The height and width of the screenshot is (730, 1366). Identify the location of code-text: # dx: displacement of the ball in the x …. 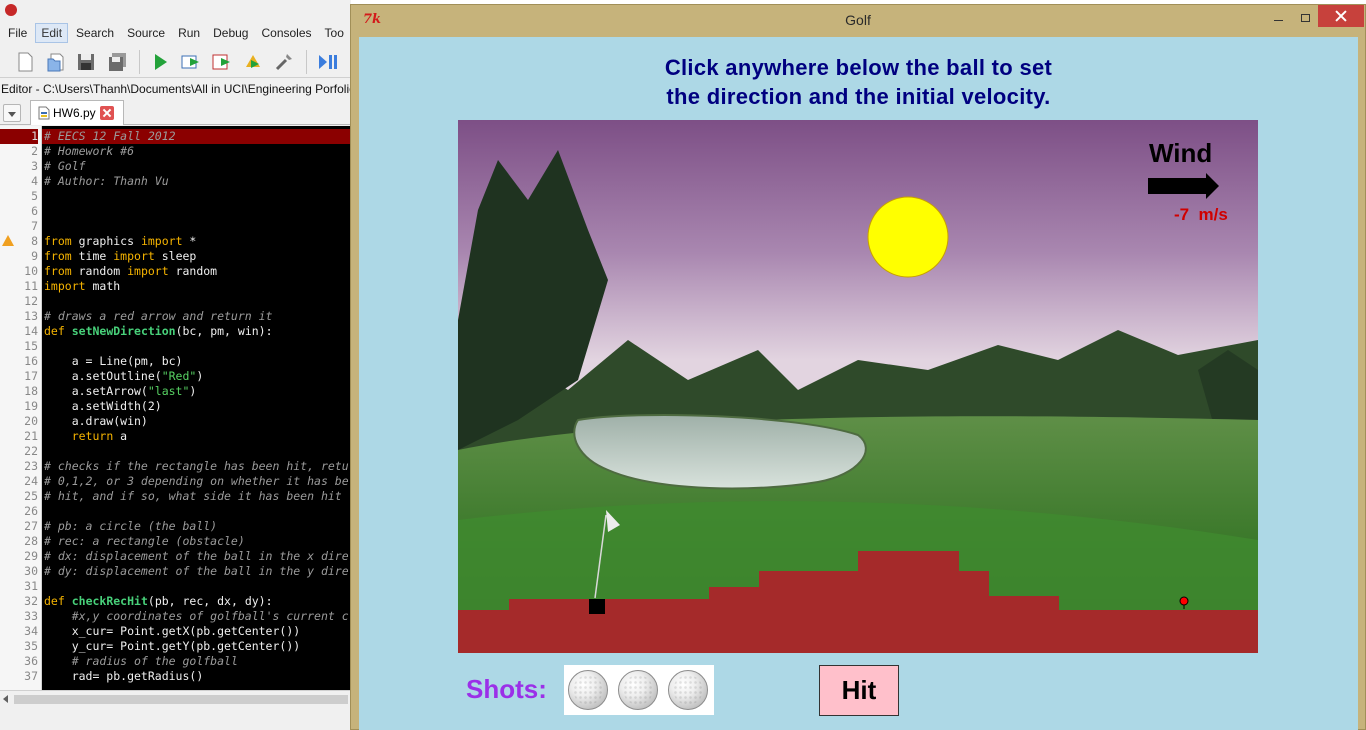
(196, 556).